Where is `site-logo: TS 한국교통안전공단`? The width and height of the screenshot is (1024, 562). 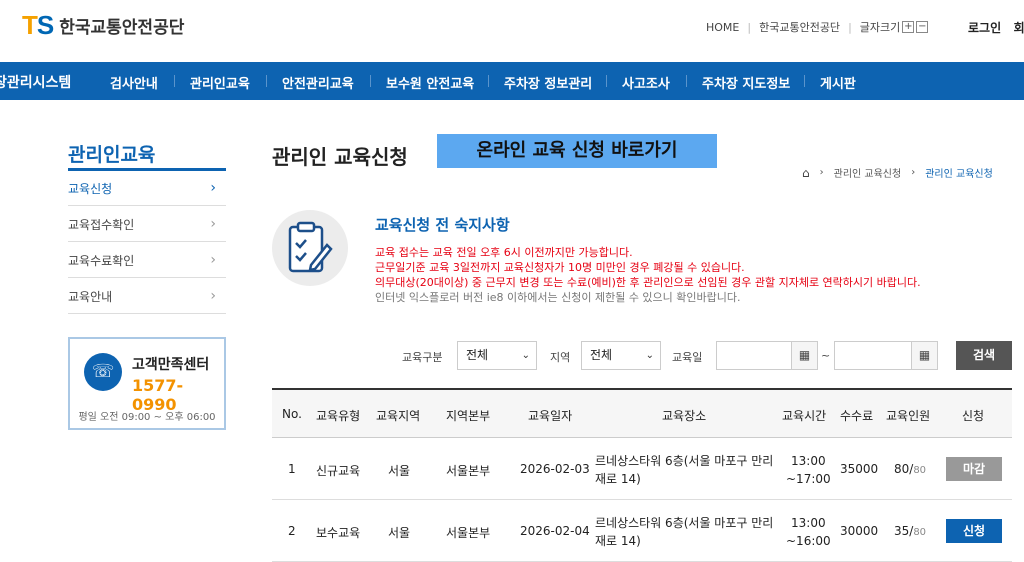 site-logo: TS 한국교통안전공단 is located at coordinates (103, 25).